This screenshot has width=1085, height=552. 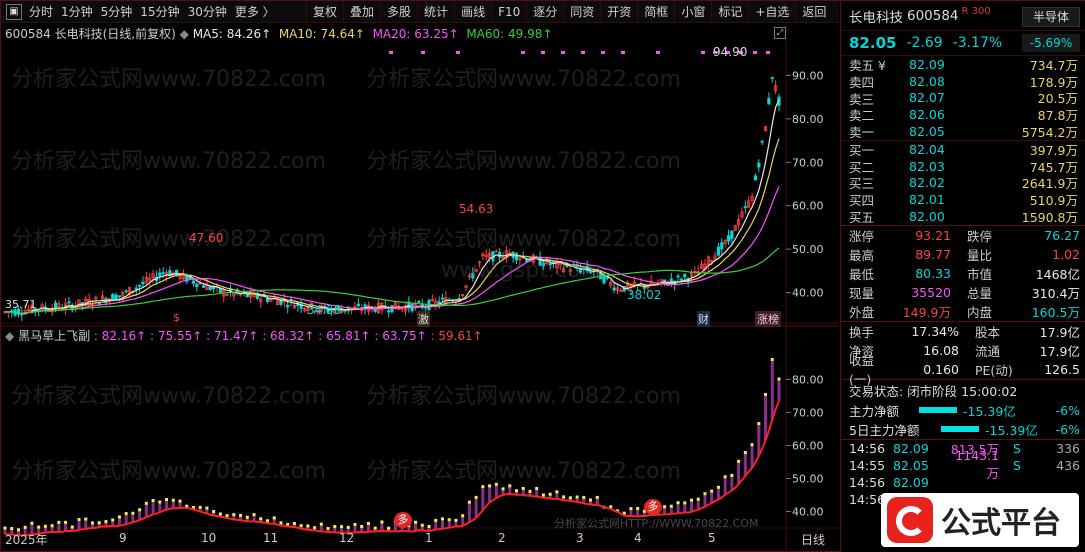 What do you see at coordinates (963, 183) in the screenshot?
I see `bids-row: 买三 82.02 2641.9万` at bounding box center [963, 183].